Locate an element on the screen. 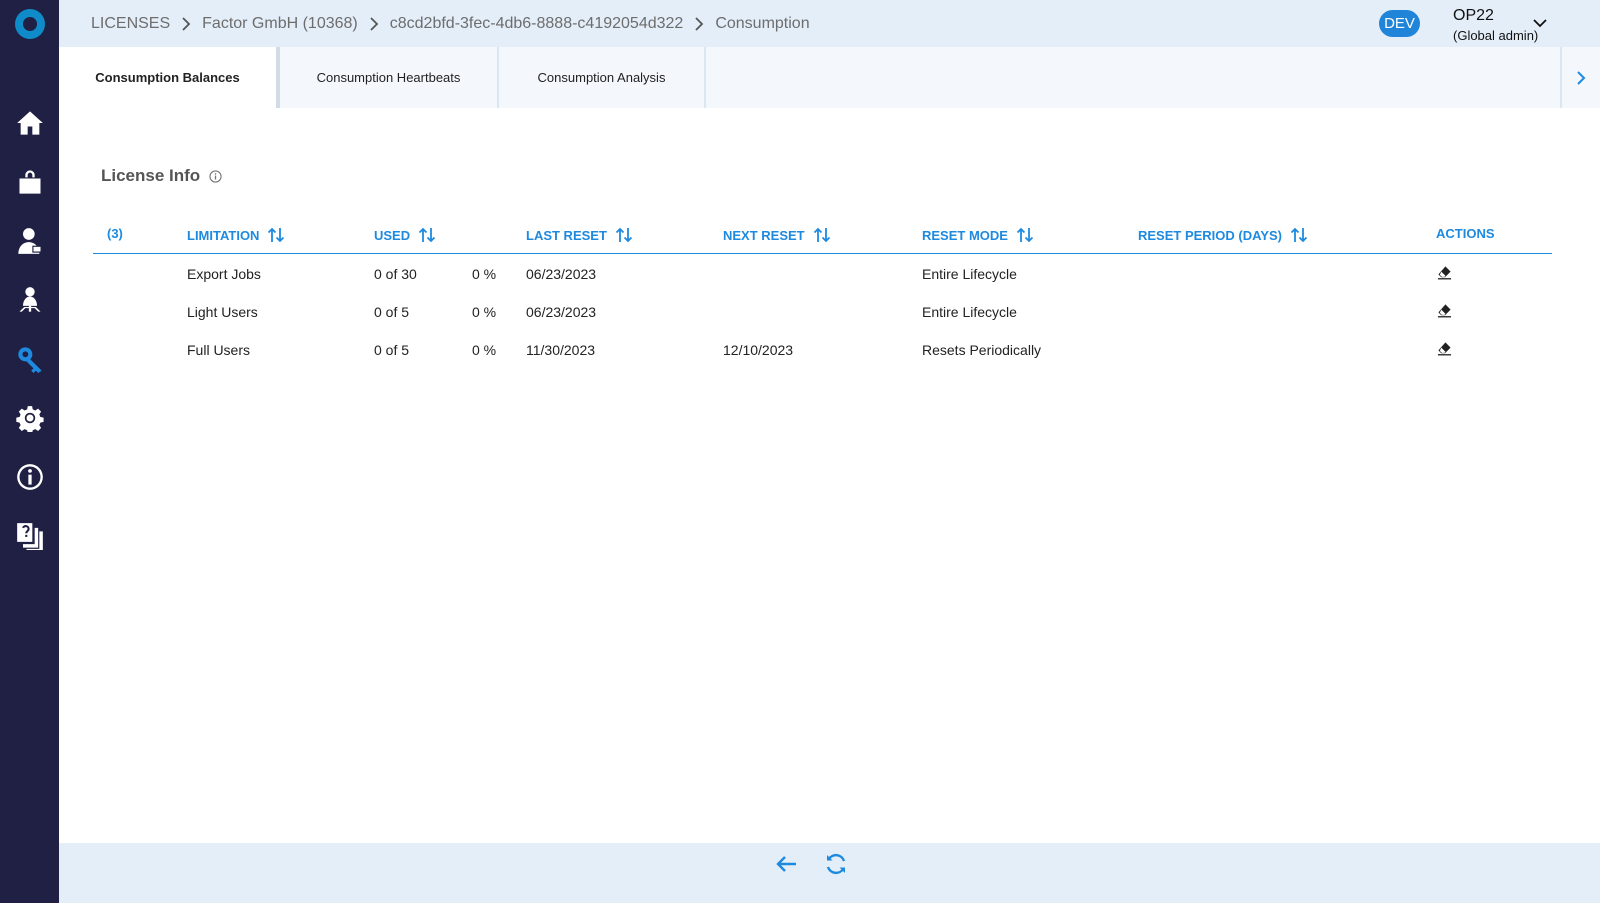 Image resolution: width=1600 pixels, height=903 pixels. section-title: License Info is located at coordinates (161, 176).